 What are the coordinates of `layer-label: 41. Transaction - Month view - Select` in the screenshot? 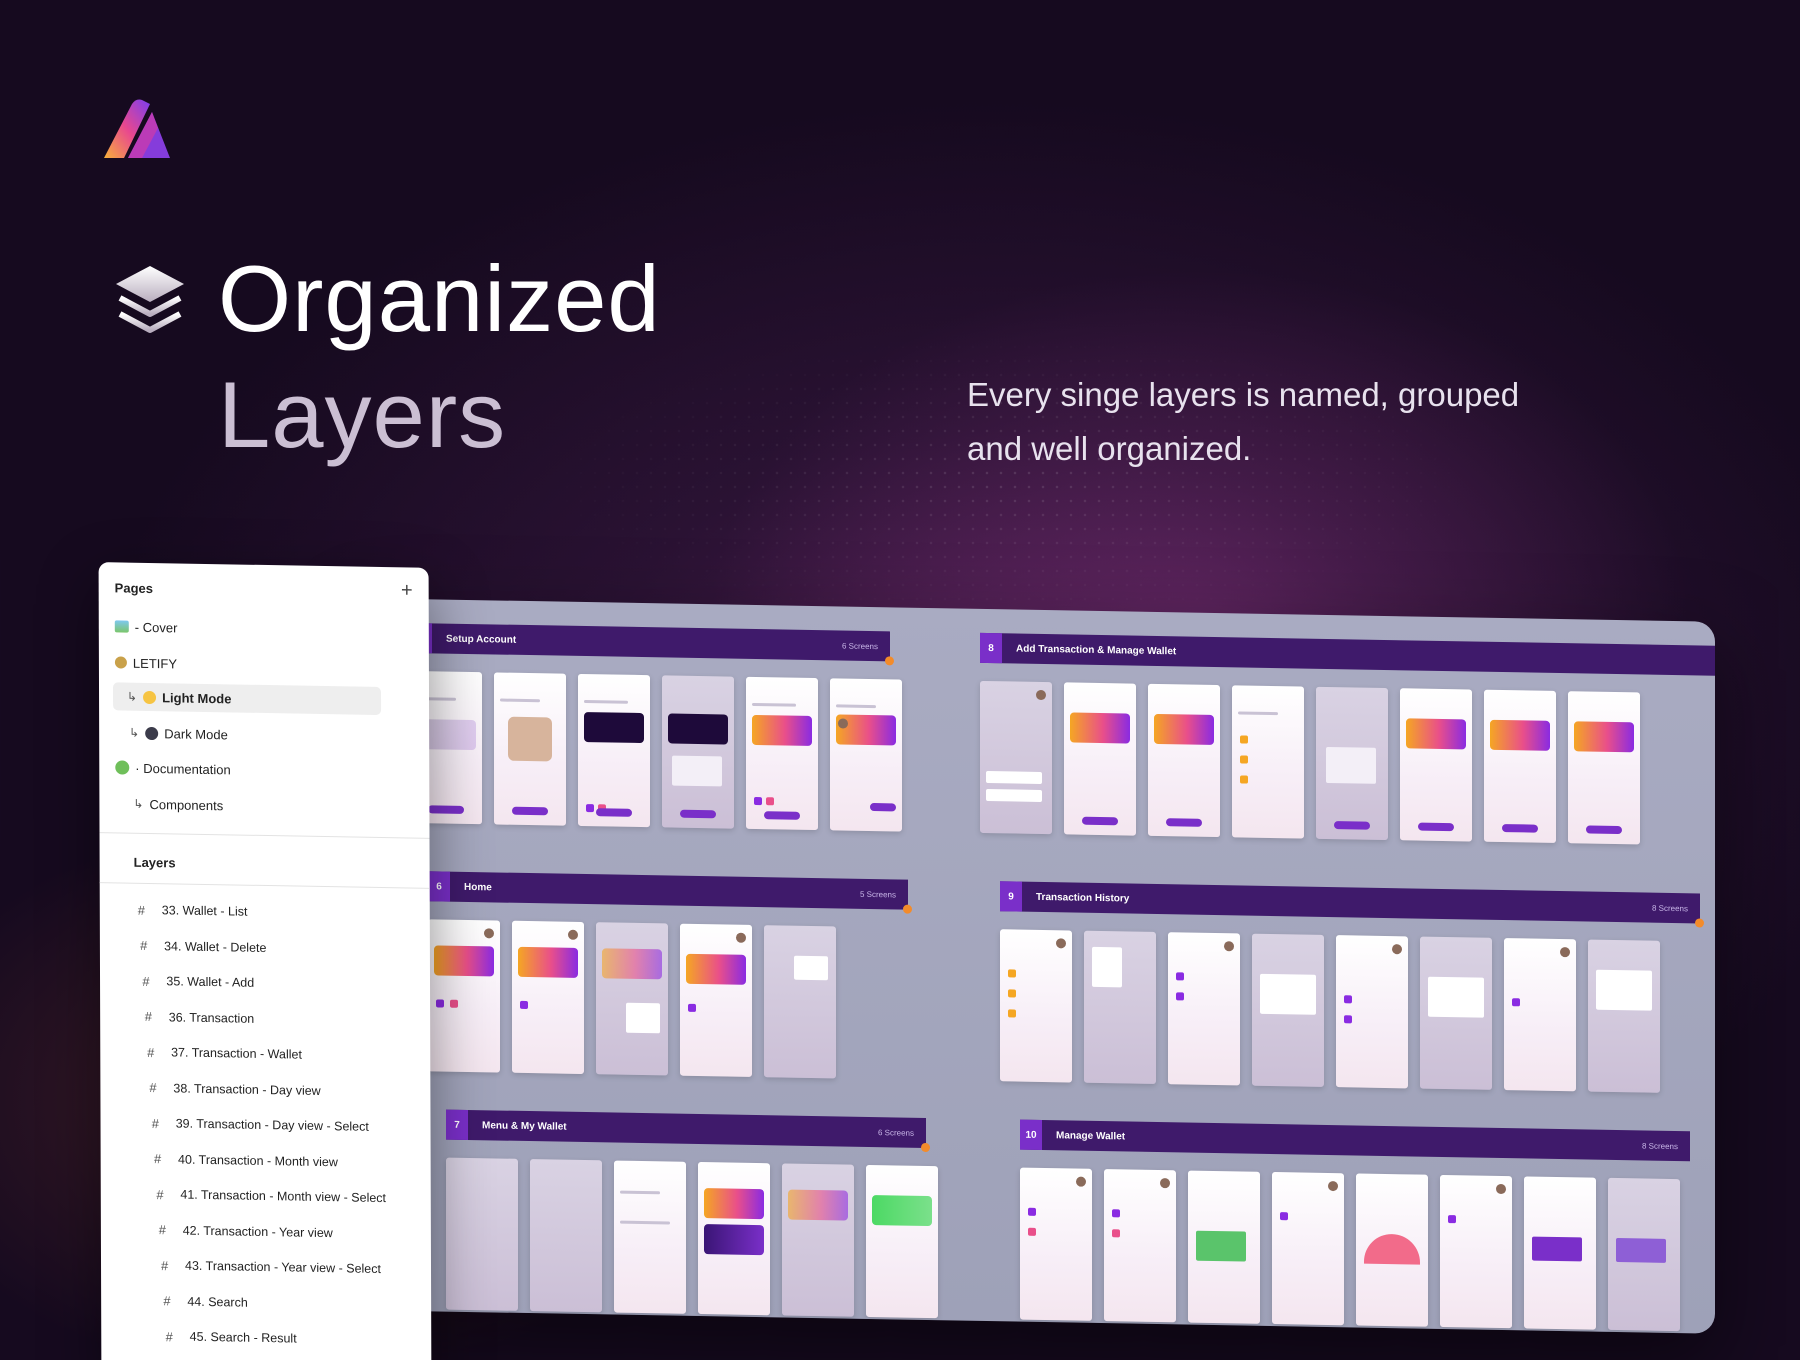 It's located at (283, 1196).